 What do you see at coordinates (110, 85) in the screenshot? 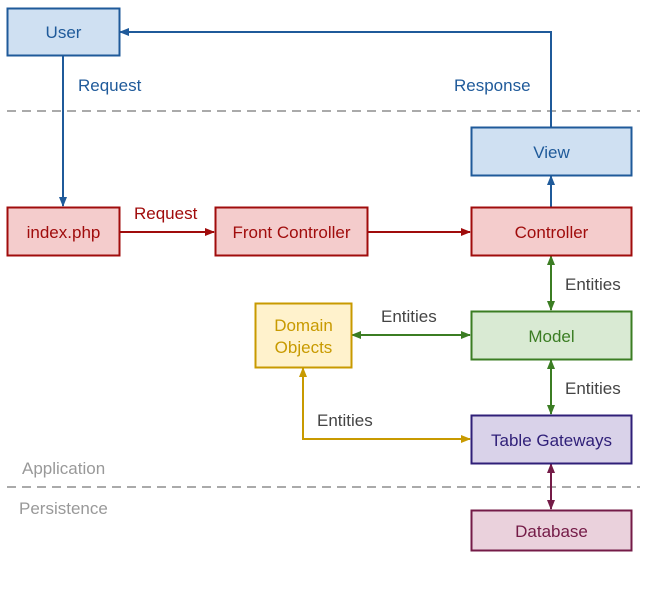
I see `edge-label-user-request: Request` at bounding box center [110, 85].